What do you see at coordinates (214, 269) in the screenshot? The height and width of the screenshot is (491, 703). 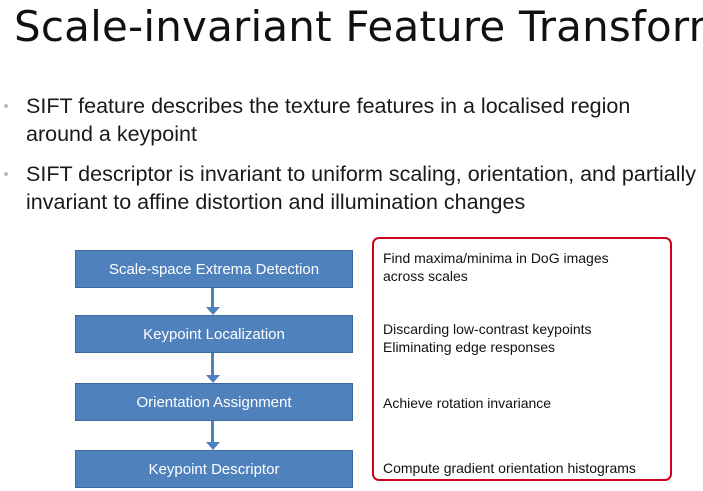 I see `step-scale-space-extrema-detection: Scale-space Extrema Detection` at bounding box center [214, 269].